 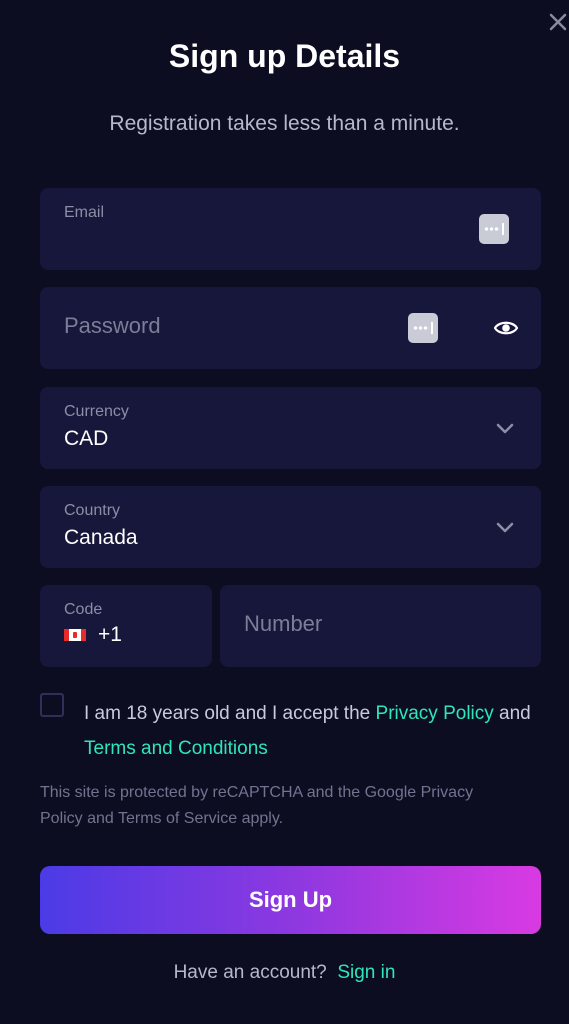 What do you see at coordinates (83, 609) in the screenshot?
I see `code-label: Code` at bounding box center [83, 609].